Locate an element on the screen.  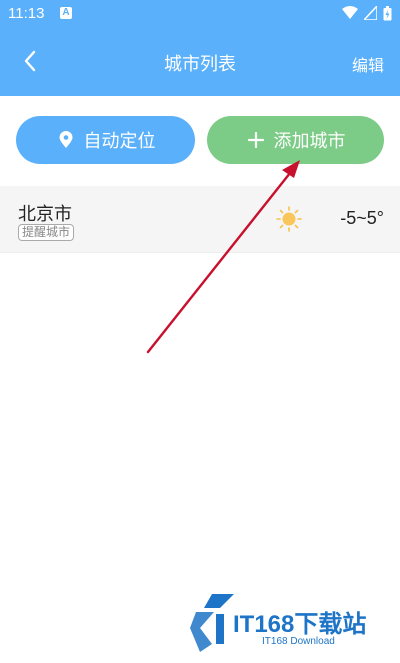
location-pin-icon is located at coordinates (66, 140).